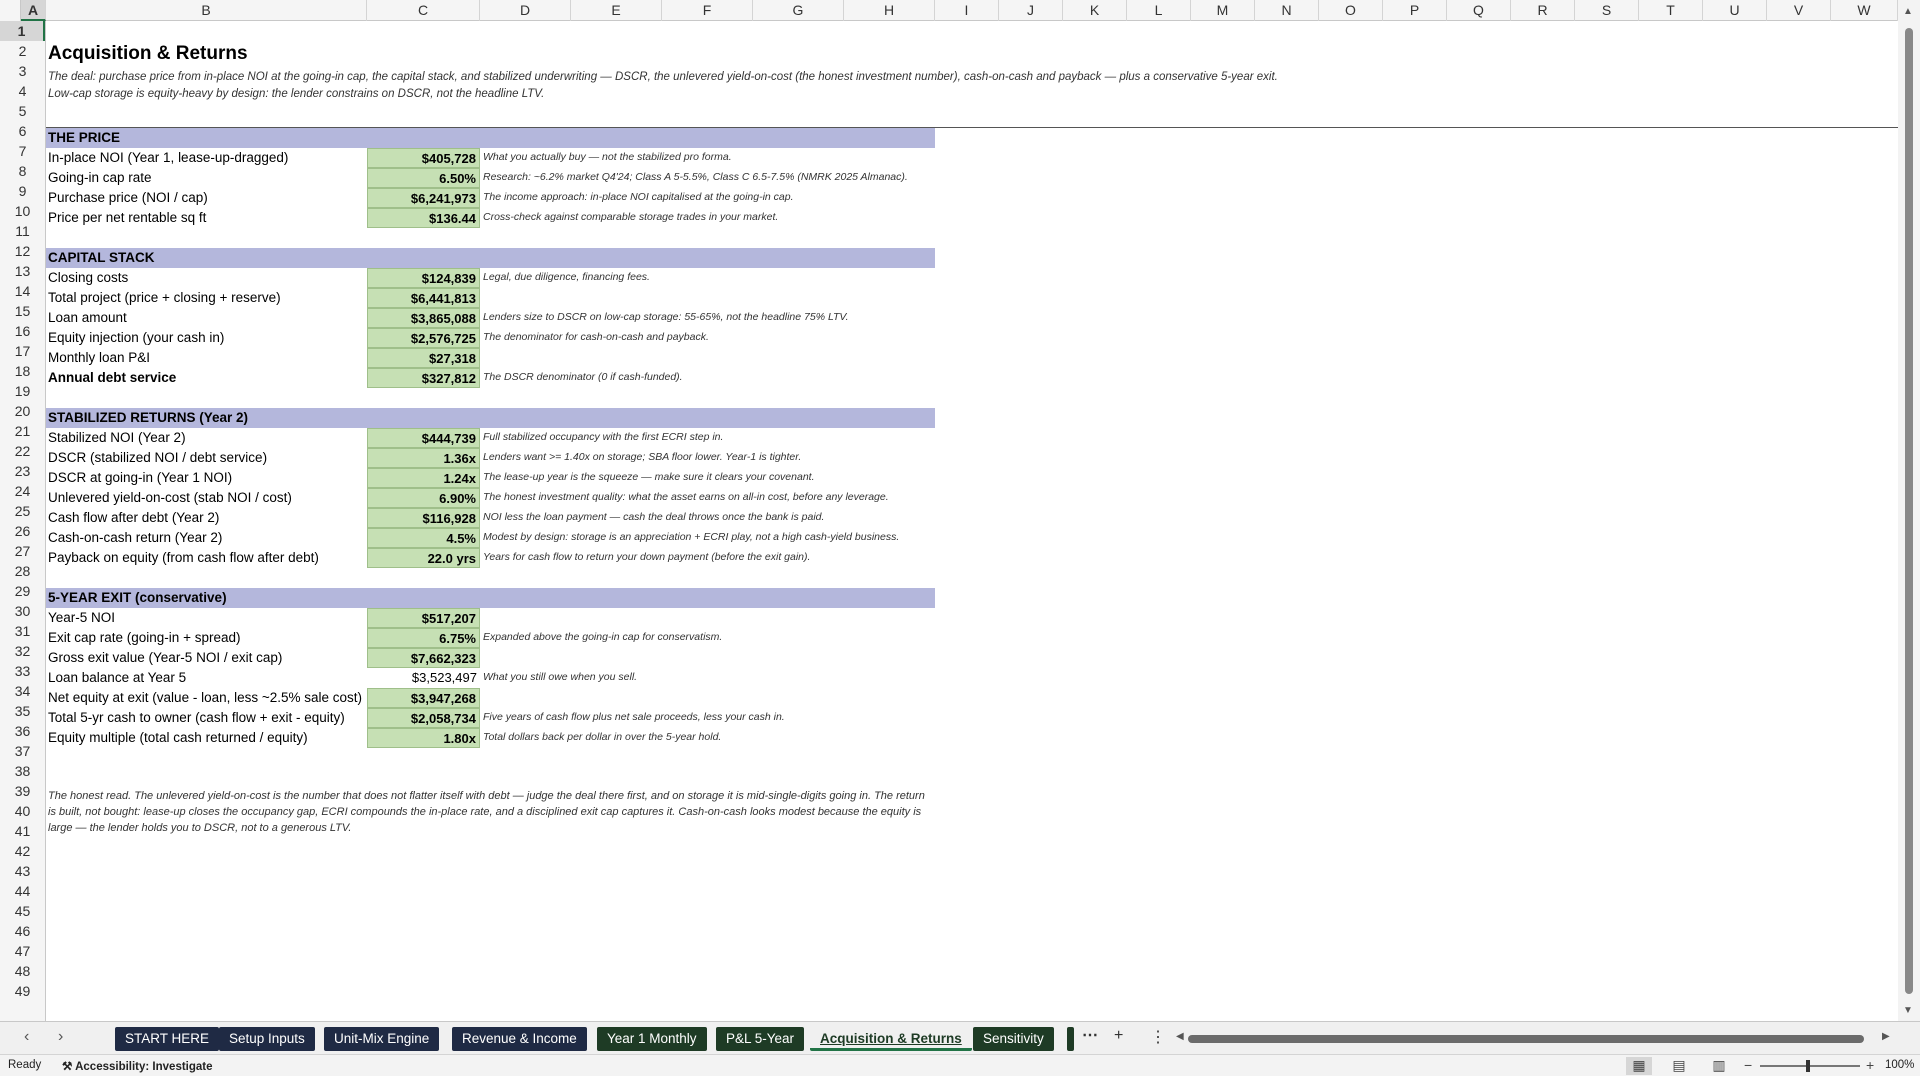  Describe the element at coordinates (88, 278) in the screenshot. I see `metric-label: Closing costs` at that location.